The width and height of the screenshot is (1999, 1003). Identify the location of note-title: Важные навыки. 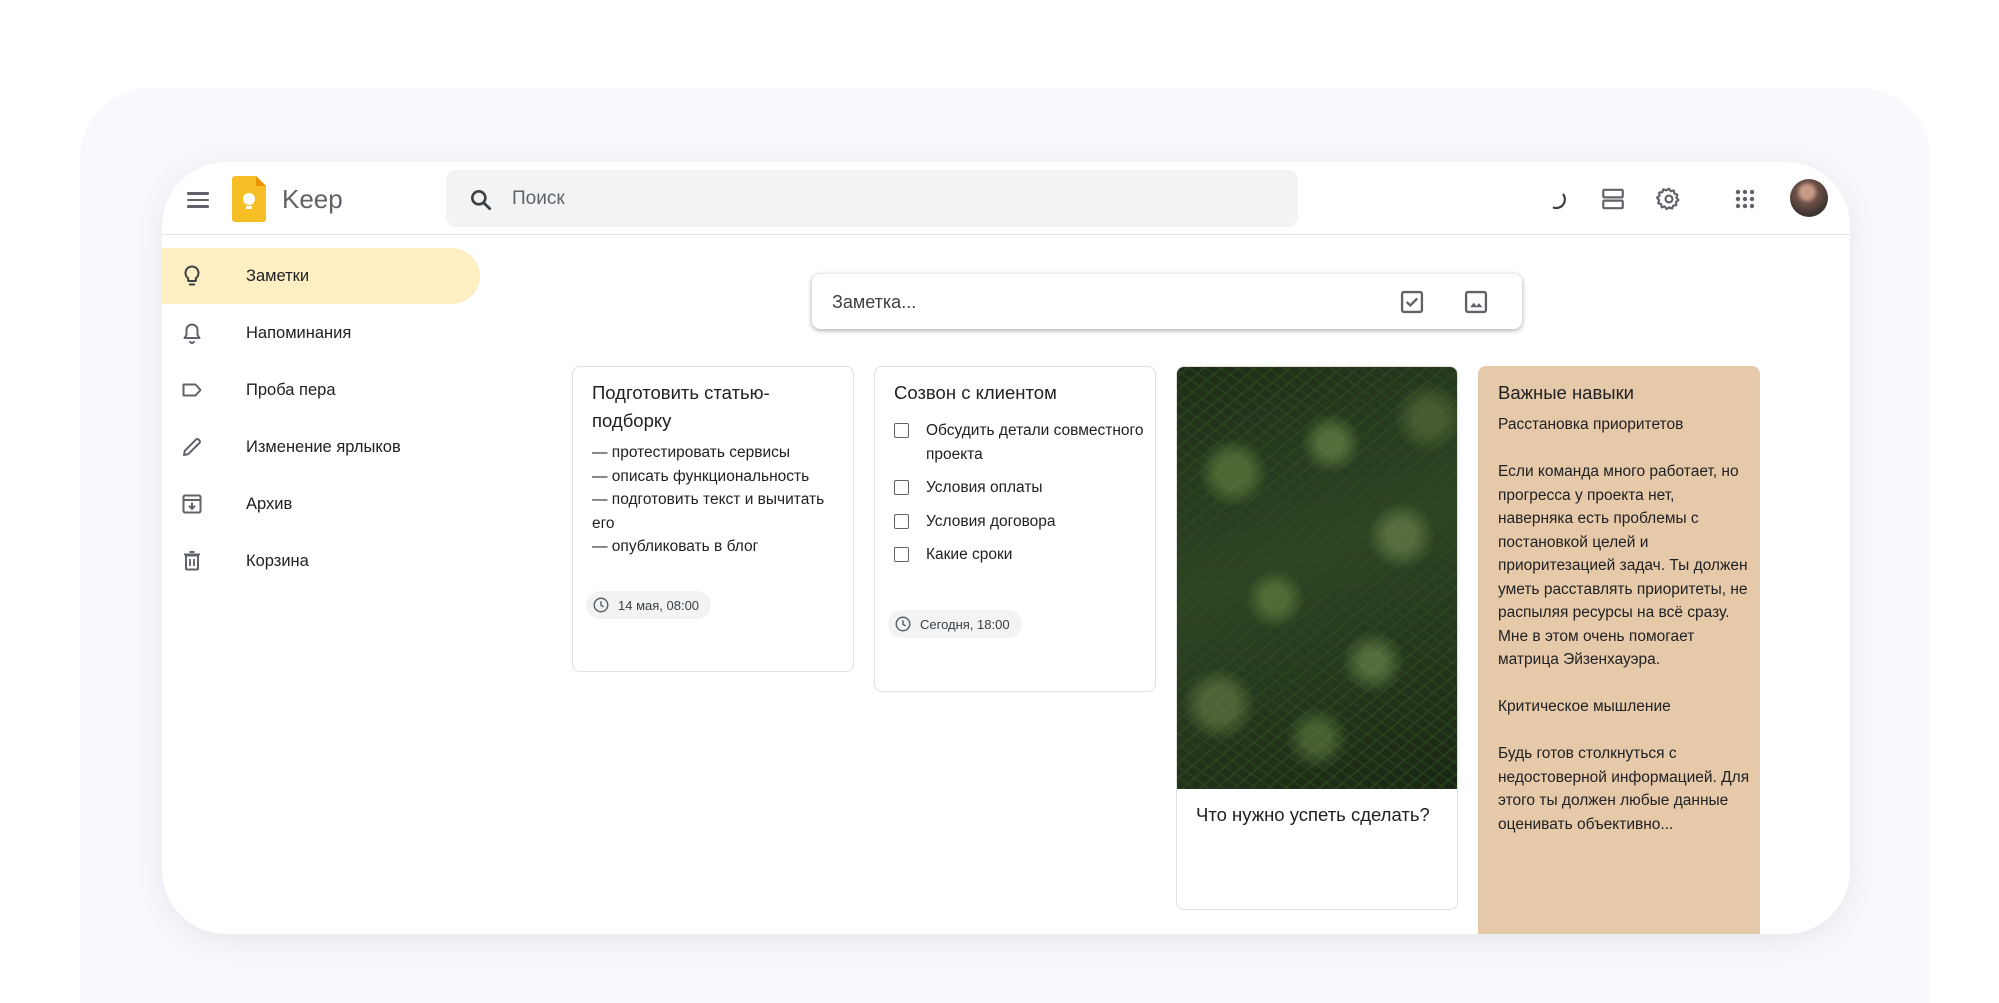
(1566, 392).